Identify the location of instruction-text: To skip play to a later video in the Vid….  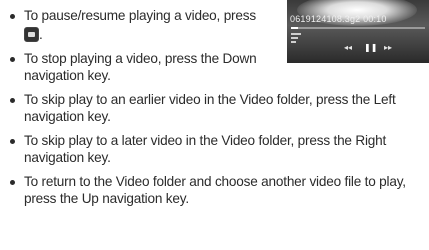
(205, 149).